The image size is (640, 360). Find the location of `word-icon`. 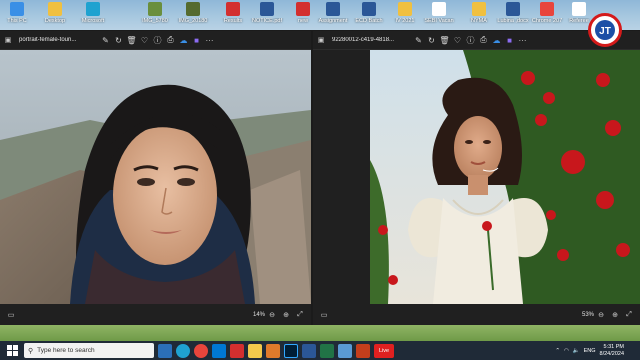

word-icon is located at coordinates (309, 350).